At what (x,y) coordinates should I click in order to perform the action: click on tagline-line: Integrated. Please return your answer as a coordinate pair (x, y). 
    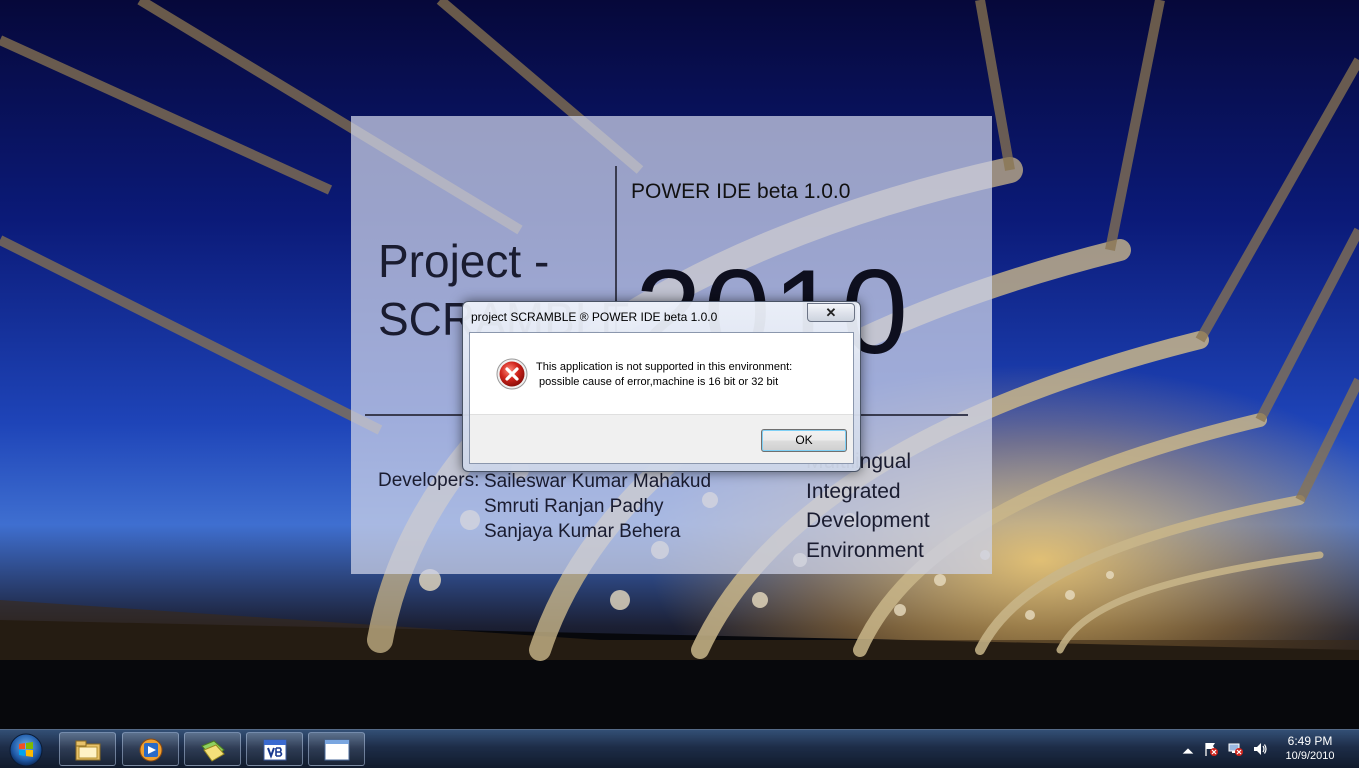
    Looking at the image, I should click on (853, 491).